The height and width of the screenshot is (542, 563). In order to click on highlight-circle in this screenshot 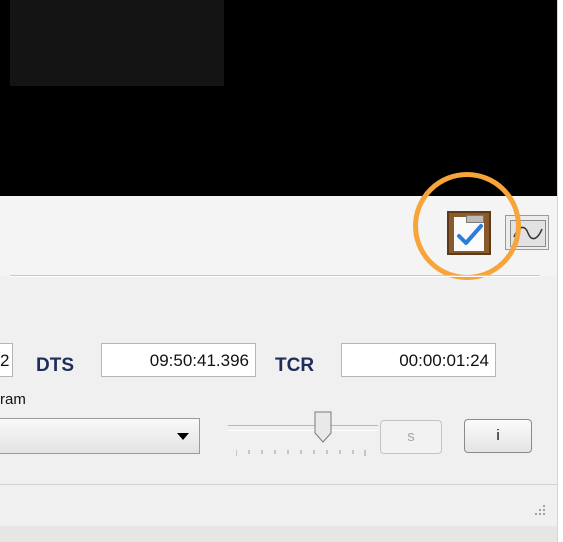, I will do `click(467, 226)`.